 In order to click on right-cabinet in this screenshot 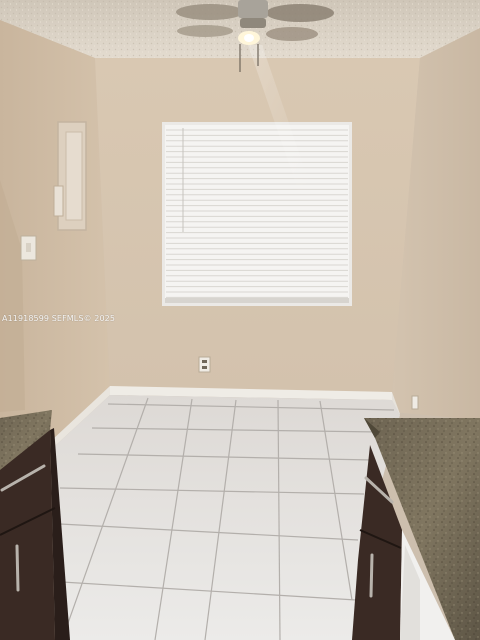, I will do `click(416, 529)`.